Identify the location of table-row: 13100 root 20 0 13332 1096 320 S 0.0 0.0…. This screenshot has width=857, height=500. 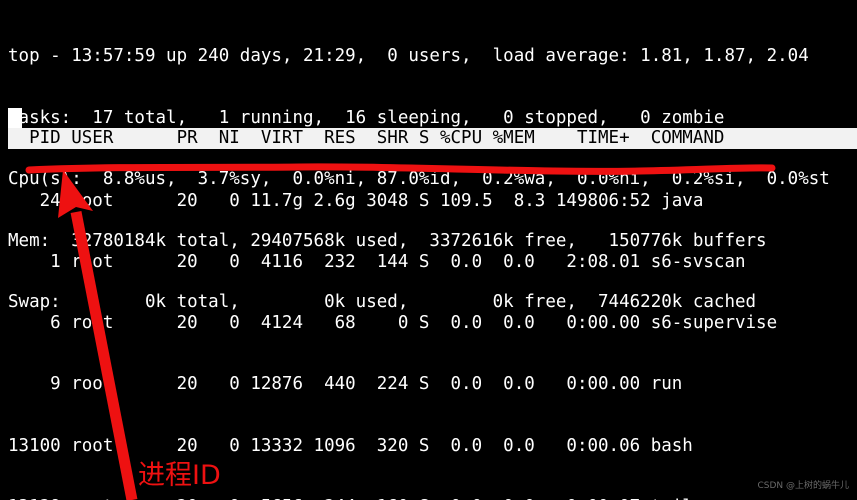
(432, 446).